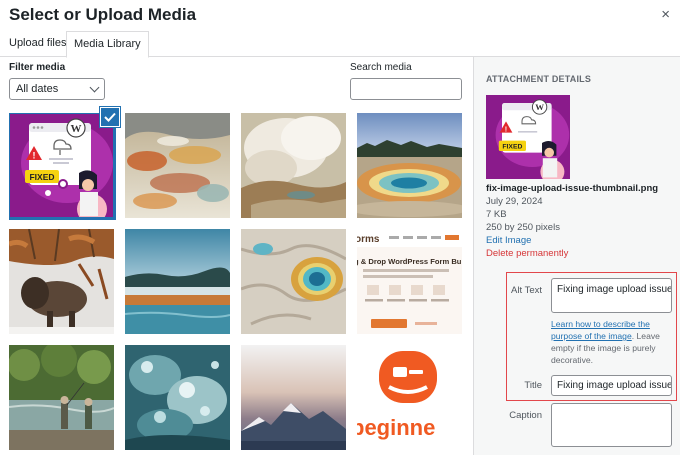  What do you see at coordinates (523, 227) in the screenshot?
I see `attachment-dimensions: 250 by 250 pixels` at bounding box center [523, 227].